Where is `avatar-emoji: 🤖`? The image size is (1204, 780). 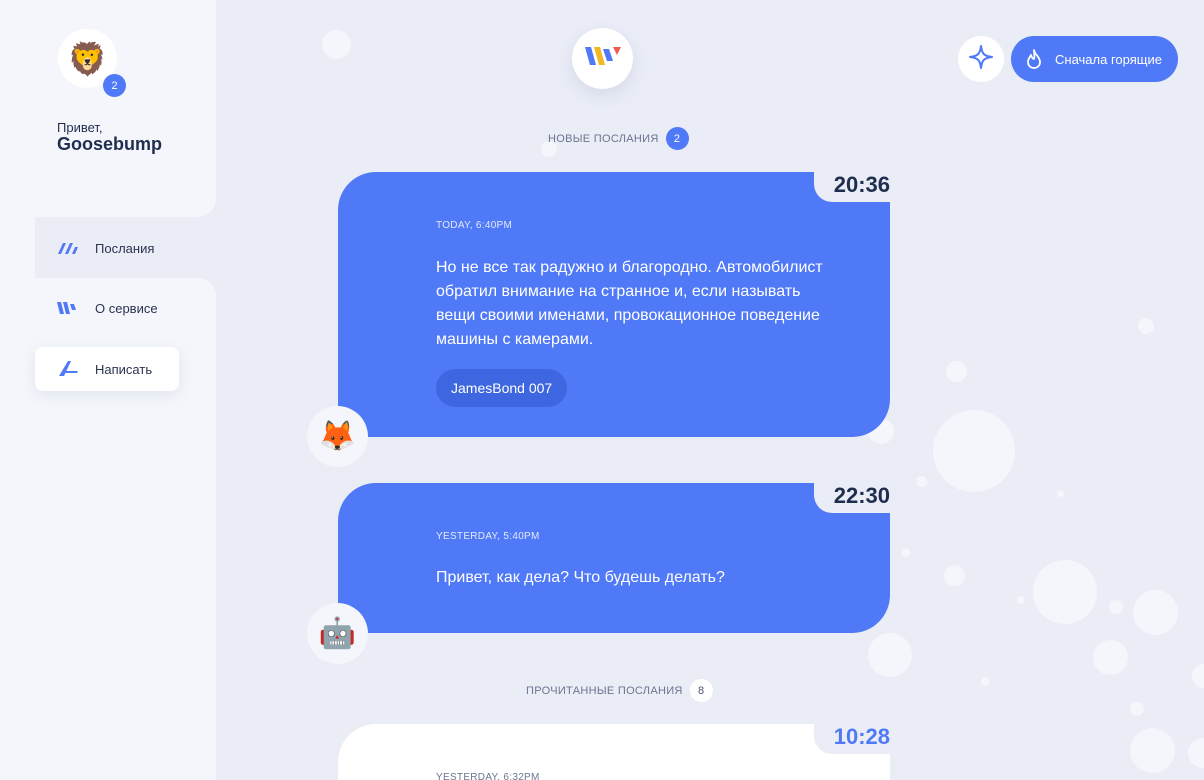
avatar-emoji: 🤖 is located at coordinates (337, 633).